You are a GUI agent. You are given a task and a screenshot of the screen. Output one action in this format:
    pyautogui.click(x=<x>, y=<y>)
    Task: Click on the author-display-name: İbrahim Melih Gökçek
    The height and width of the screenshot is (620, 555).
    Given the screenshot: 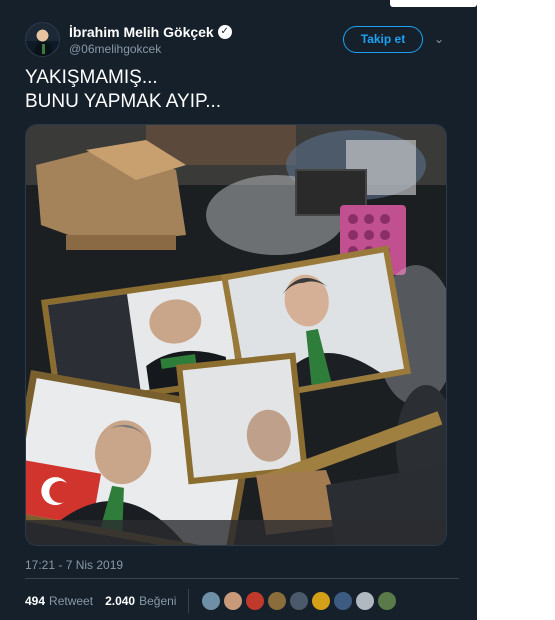 What is the action you would take?
    pyautogui.click(x=141, y=32)
    